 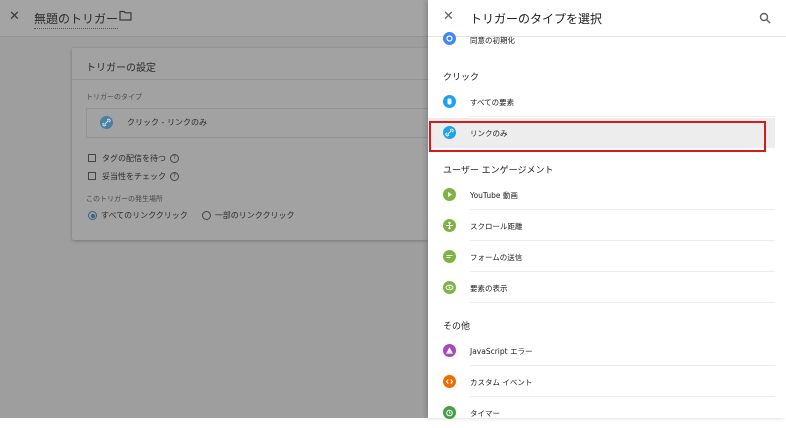 I want to click on warning-icon, so click(x=449, y=350).